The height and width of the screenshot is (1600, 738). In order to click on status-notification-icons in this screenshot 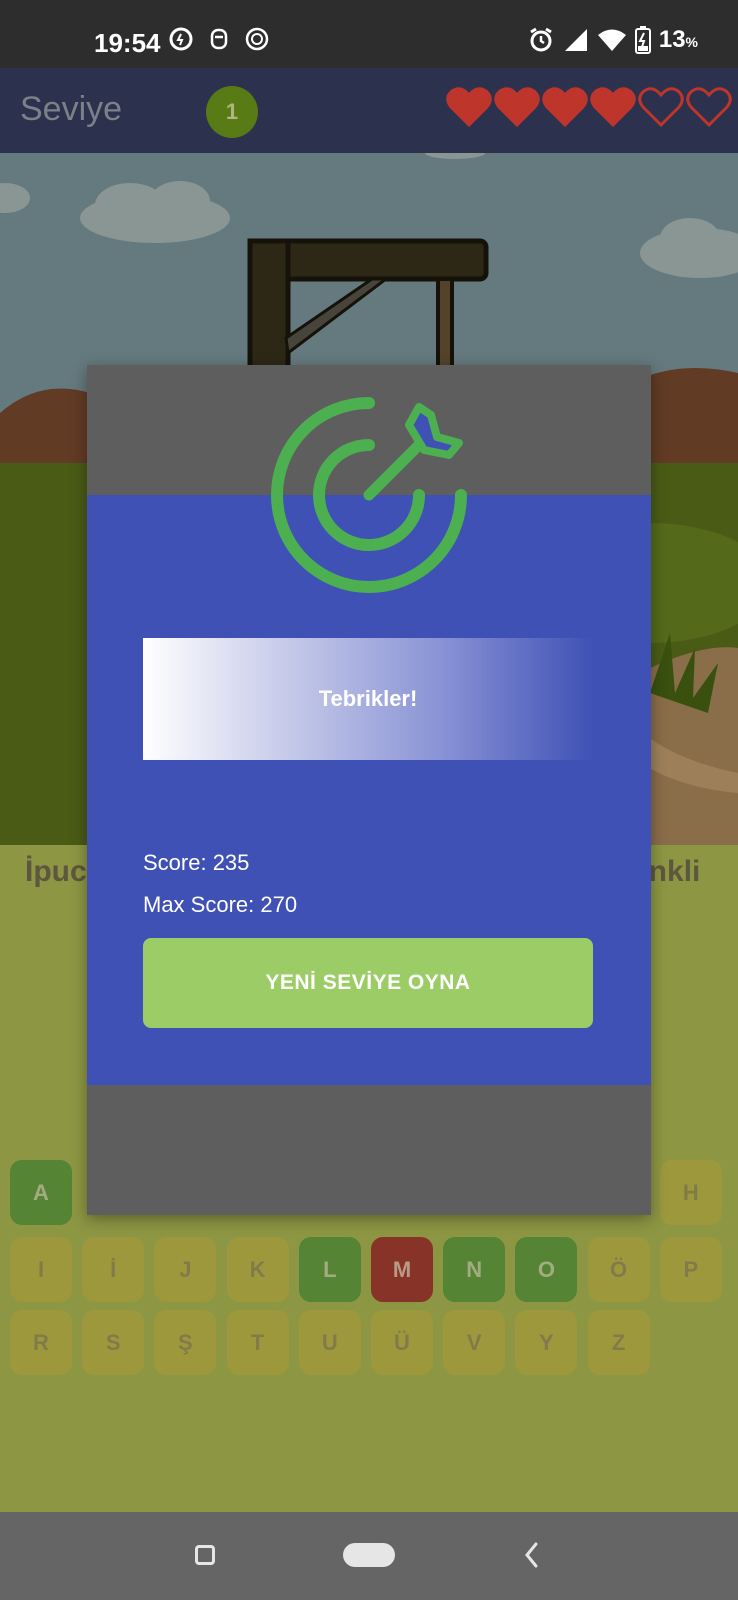, I will do `click(219, 39)`.